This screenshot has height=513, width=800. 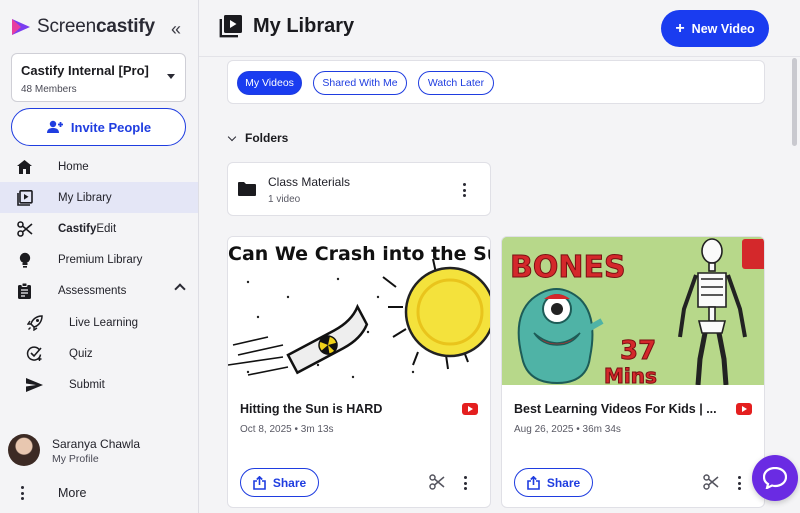 I want to click on thumbnail-caption-3: Mins, so click(x=630, y=374).